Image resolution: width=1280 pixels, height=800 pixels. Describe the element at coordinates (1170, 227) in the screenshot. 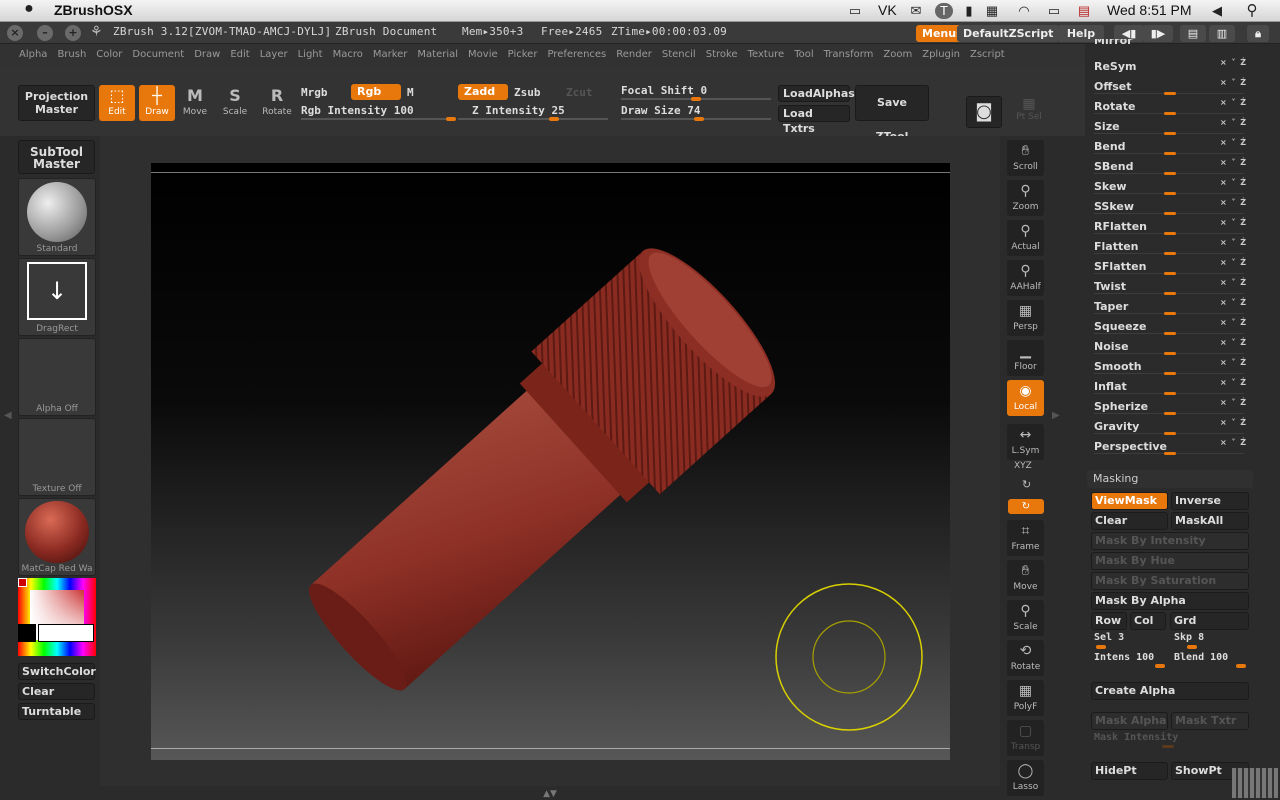

I see `deformation-rflatten: RFlatten × ˅ Ź` at that location.